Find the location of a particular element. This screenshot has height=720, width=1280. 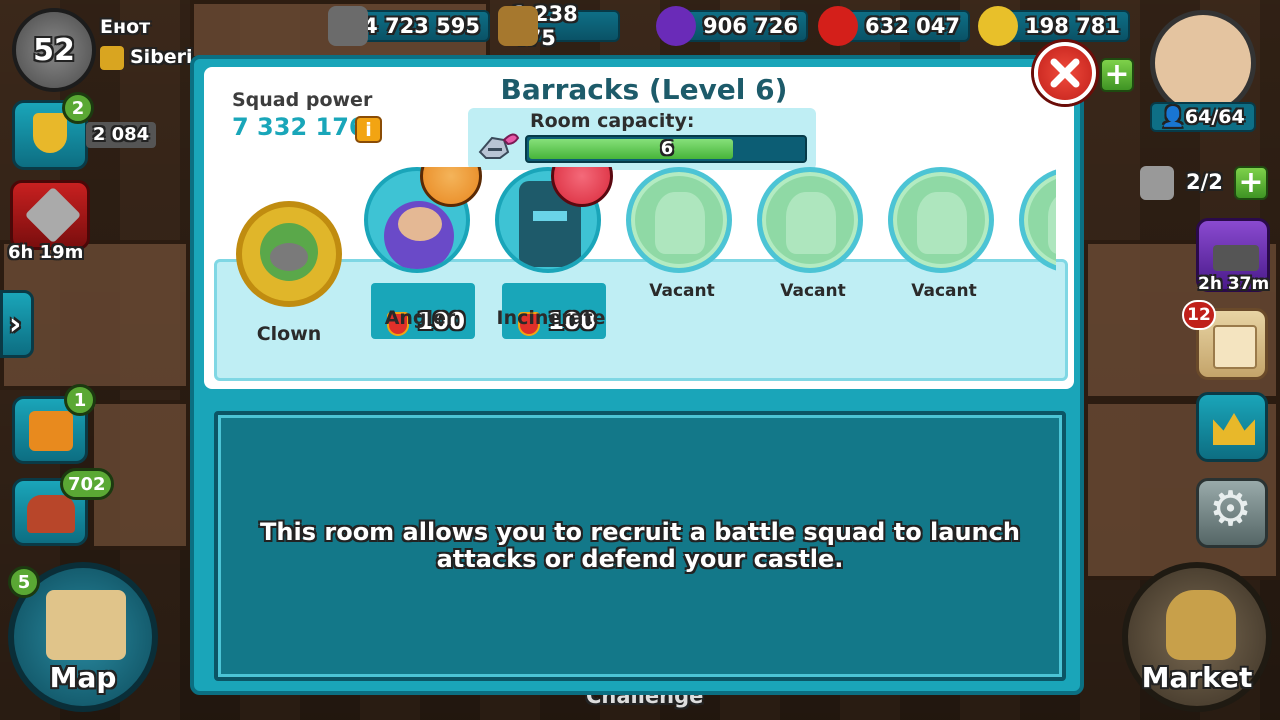

chevron-right-icon: › is located at coordinates (15, 324).